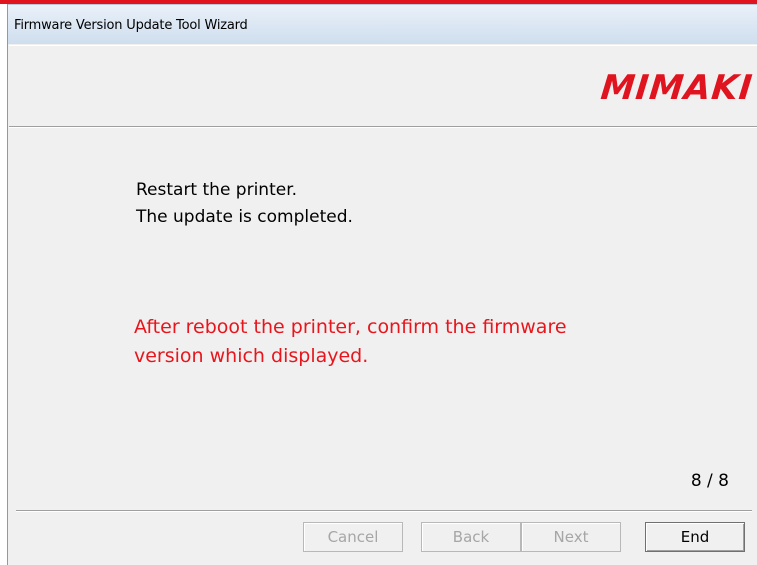 This screenshot has height=565, width=757. I want to click on message-line-2: The update is completed., so click(244, 217).